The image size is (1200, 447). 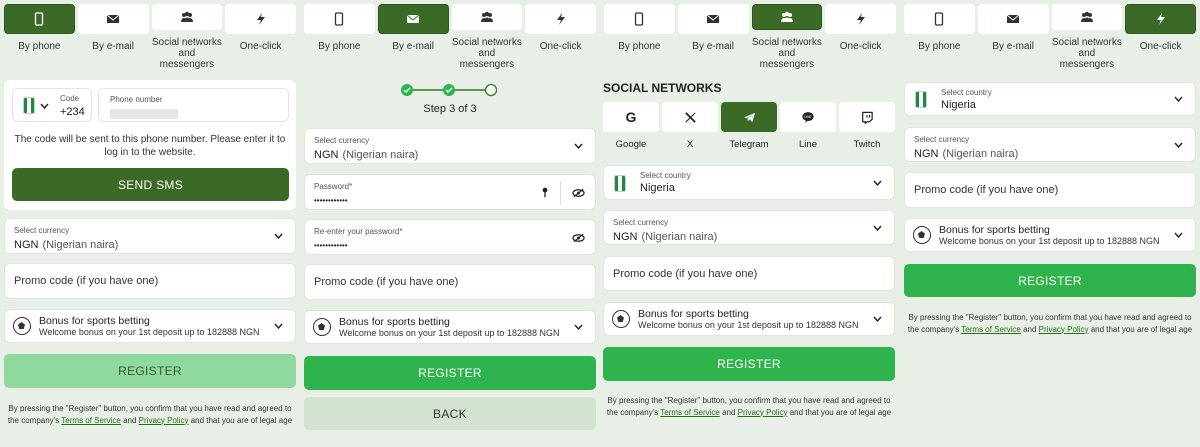 What do you see at coordinates (808, 144) in the screenshot?
I see `social-label: Line` at bounding box center [808, 144].